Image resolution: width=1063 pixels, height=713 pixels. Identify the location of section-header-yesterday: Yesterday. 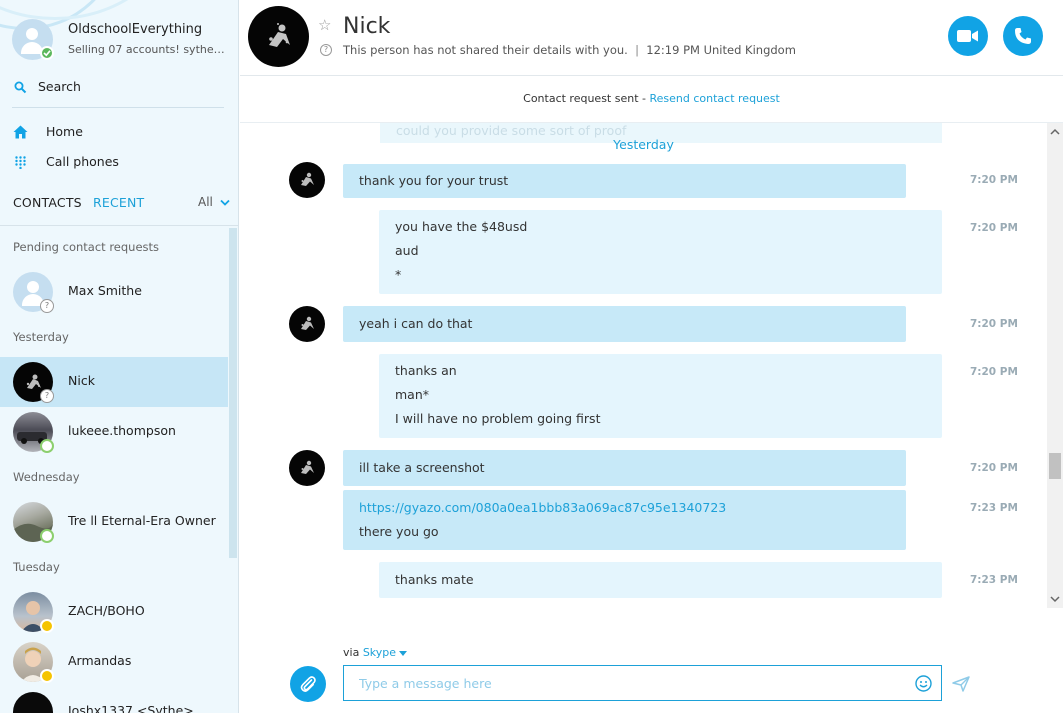
(41, 337).